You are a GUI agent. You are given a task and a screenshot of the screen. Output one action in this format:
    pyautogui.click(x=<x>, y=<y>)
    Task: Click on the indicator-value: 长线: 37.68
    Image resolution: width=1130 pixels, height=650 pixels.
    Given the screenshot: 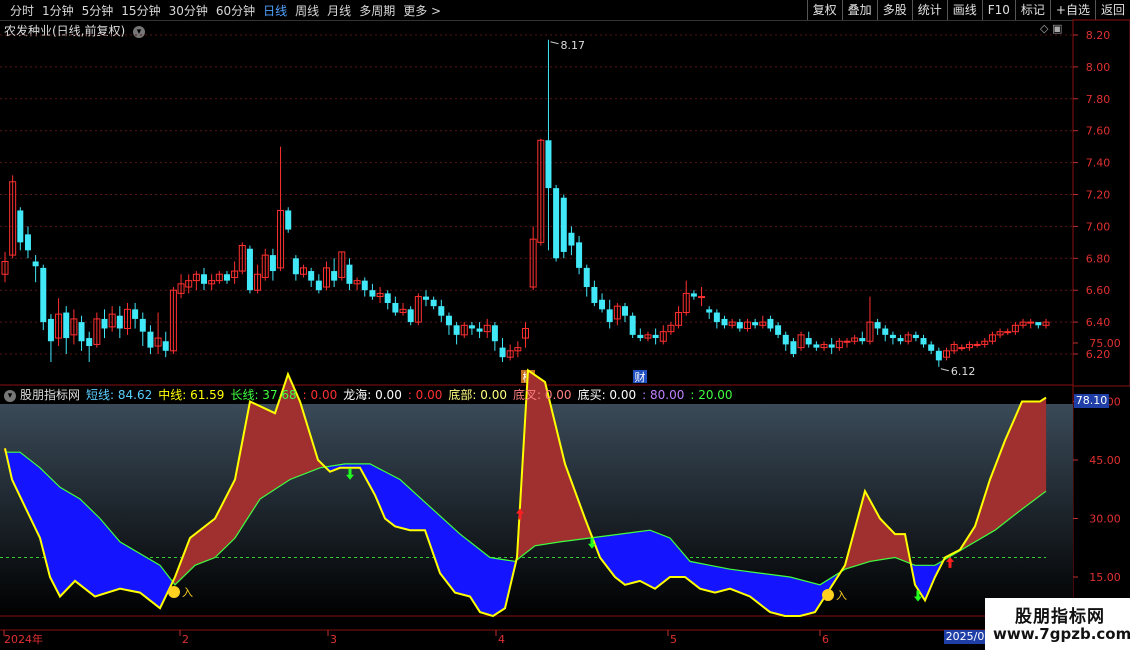 What is the action you would take?
    pyautogui.click(x=263, y=395)
    